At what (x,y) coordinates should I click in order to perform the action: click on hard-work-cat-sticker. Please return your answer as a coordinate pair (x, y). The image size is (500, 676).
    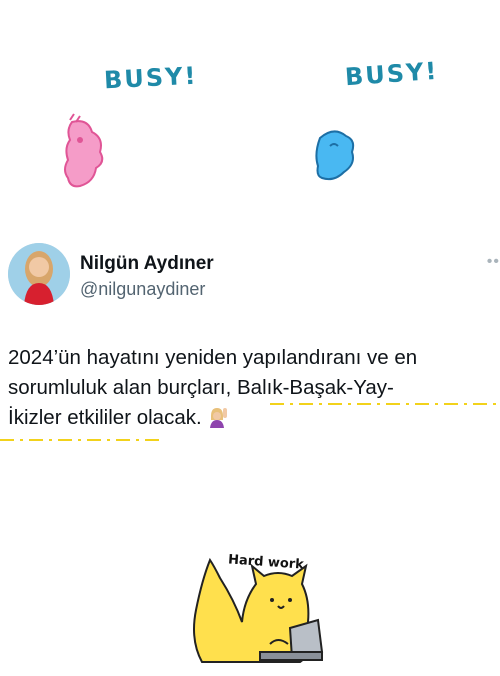
    Looking at the image, I should click on (258, 610).